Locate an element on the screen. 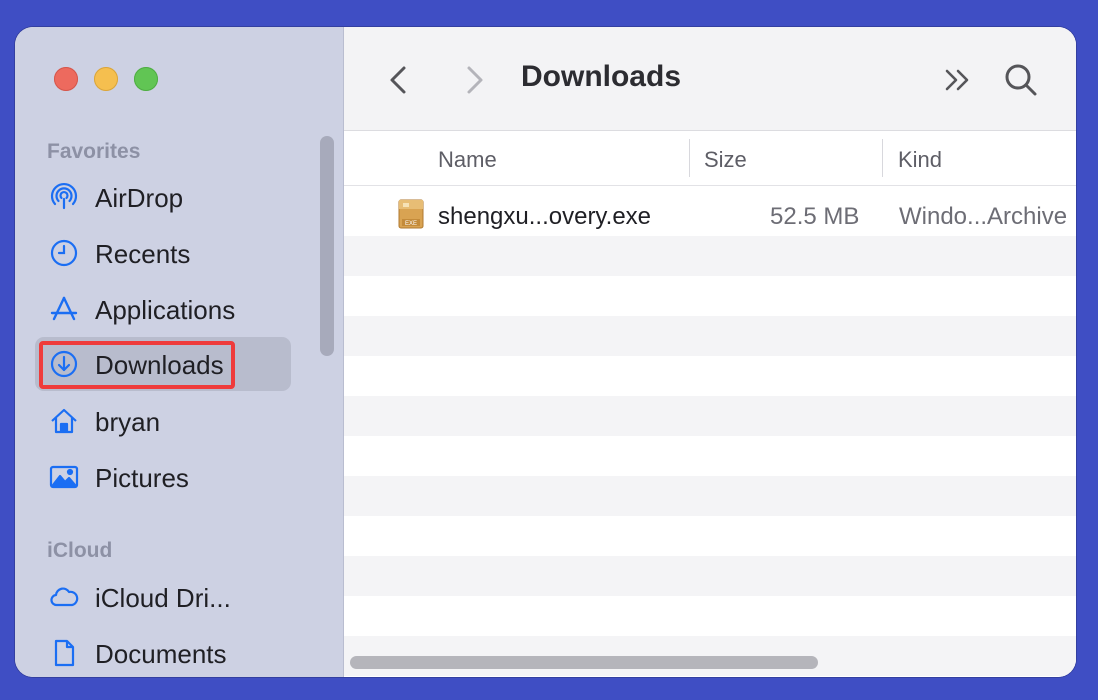  close-window-button is located at coordinates (66, 79).